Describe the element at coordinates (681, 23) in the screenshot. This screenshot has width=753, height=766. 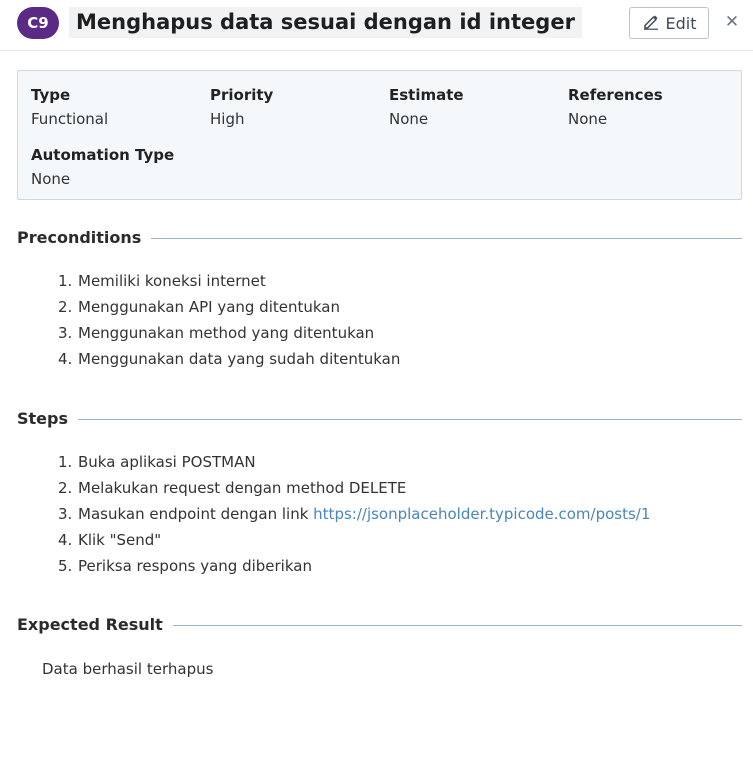
I see `edit-label: Edit` at that location.